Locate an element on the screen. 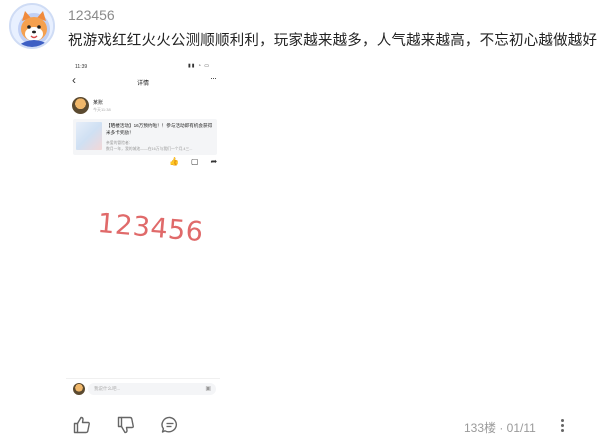 This screenshot has height=446, width=615. screenshot-watermark: 123456 is located at coordinates (150, 228).